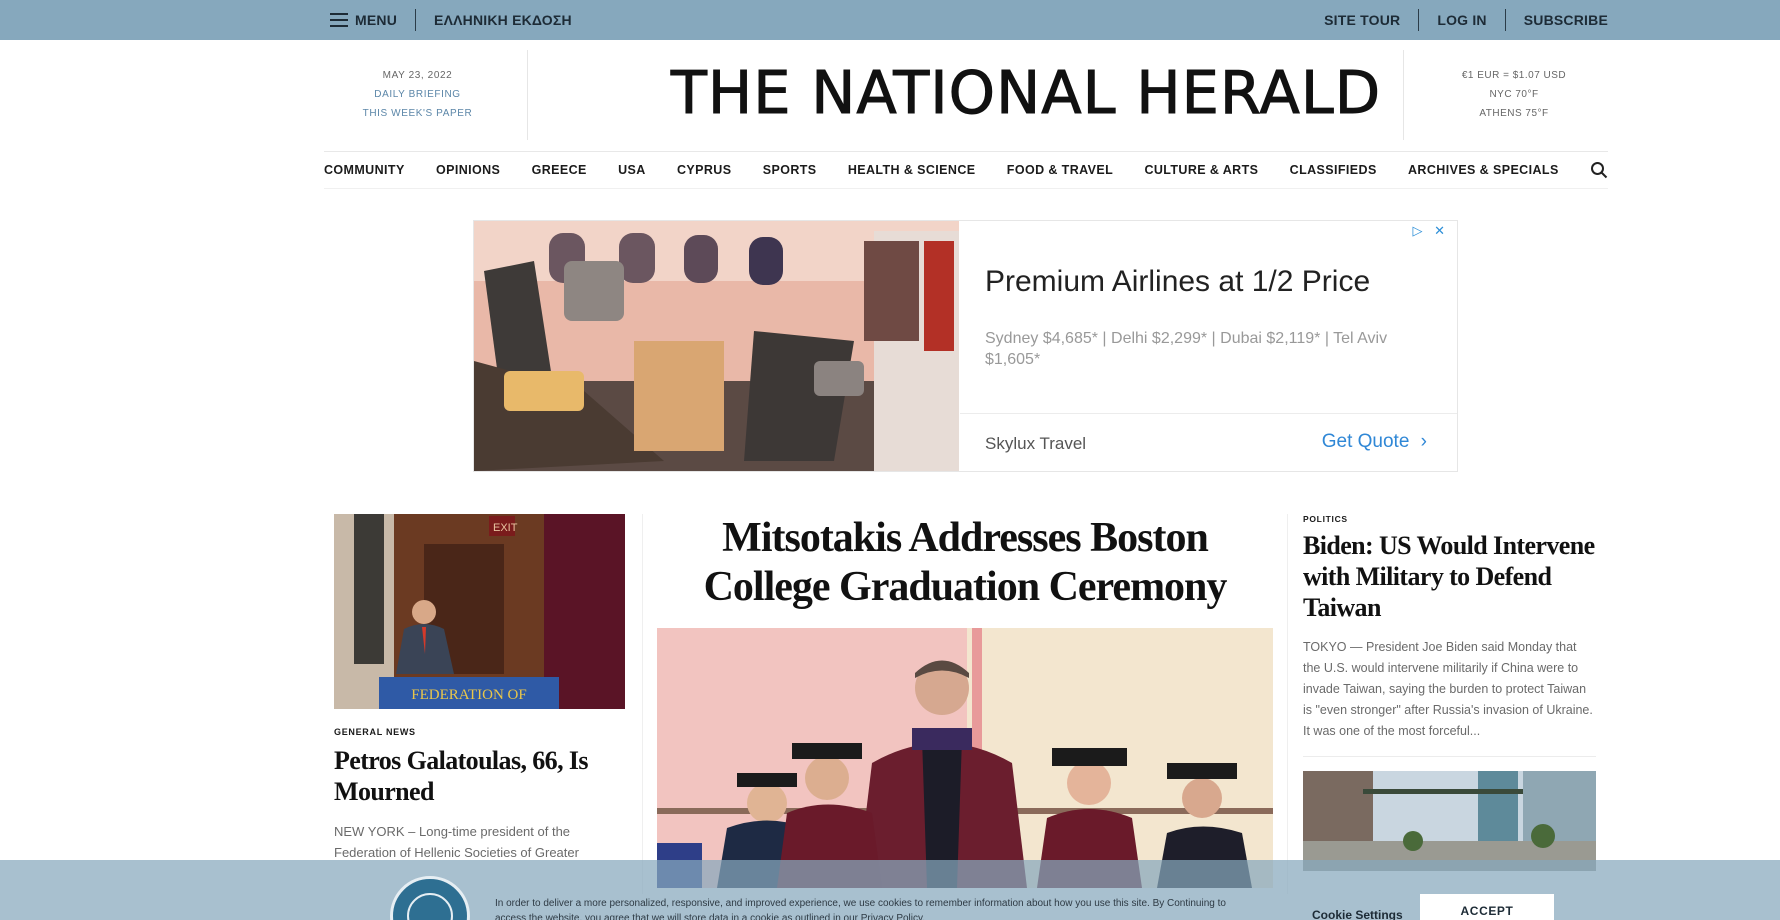  What do you see at coordinates (1357, 914) in the screenshot?
I see `cookie-settings-button: Cookie Settings` at bounding box center [1357, 914].